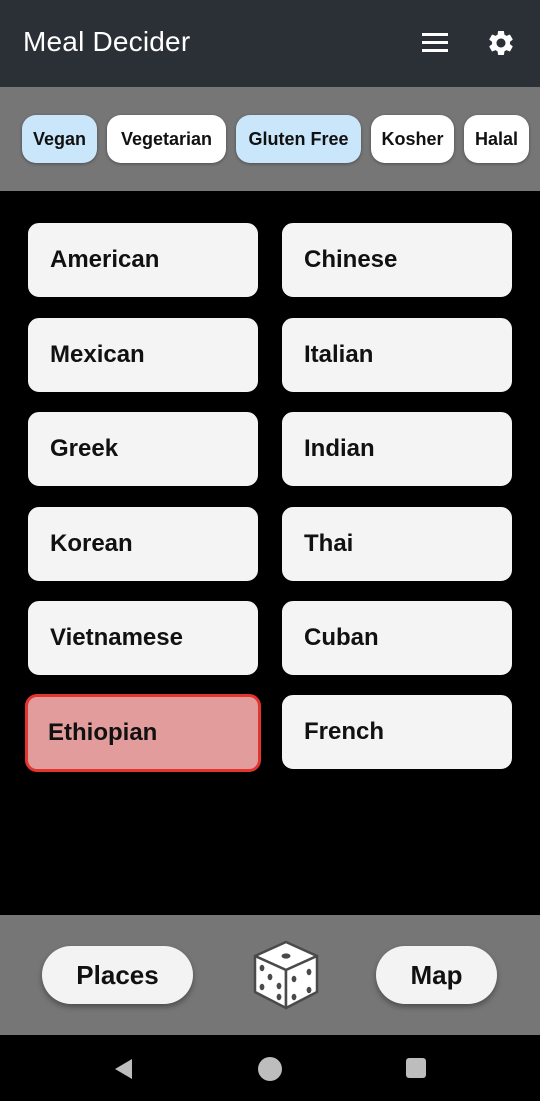 The image size is (540, 1101). What do you see at coordinates (143, 449) in the screenshot?
I see `cuisine-card-greek: Greek` at bounding box center [143, 449].